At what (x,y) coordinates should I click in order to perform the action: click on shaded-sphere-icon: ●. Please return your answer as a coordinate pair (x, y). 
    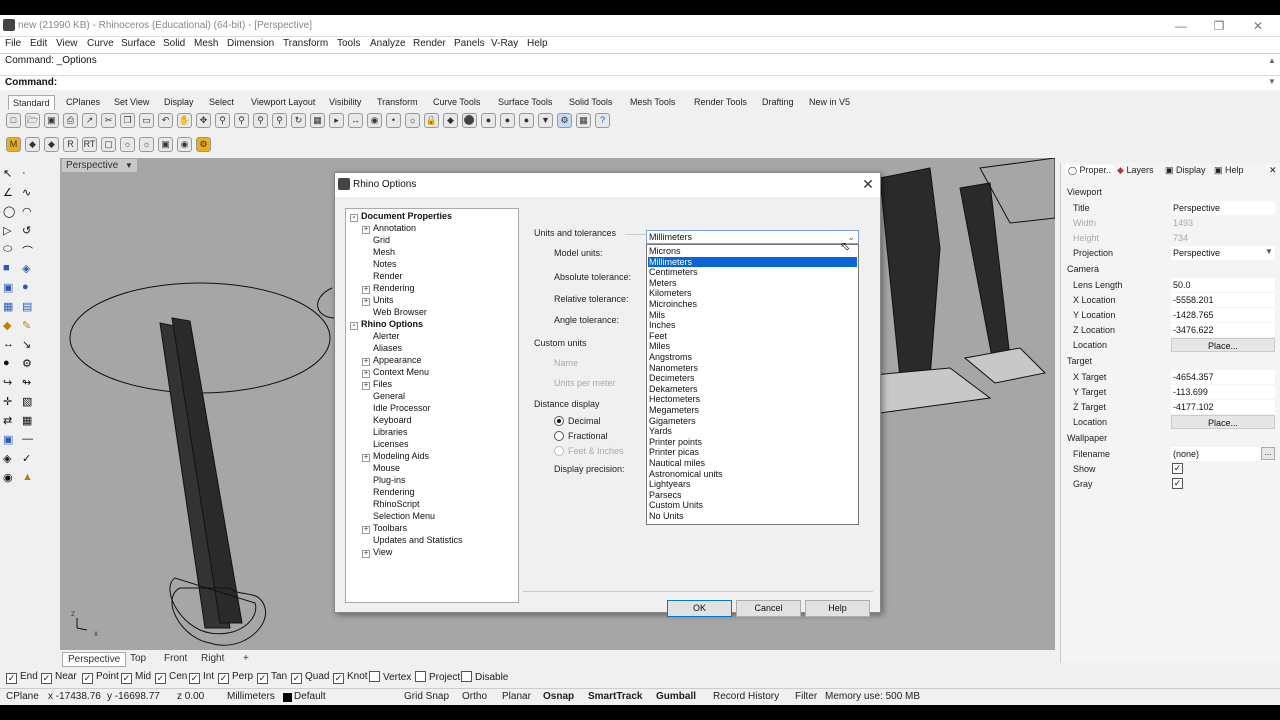
    Looking at the image, I should click on (507, 120).